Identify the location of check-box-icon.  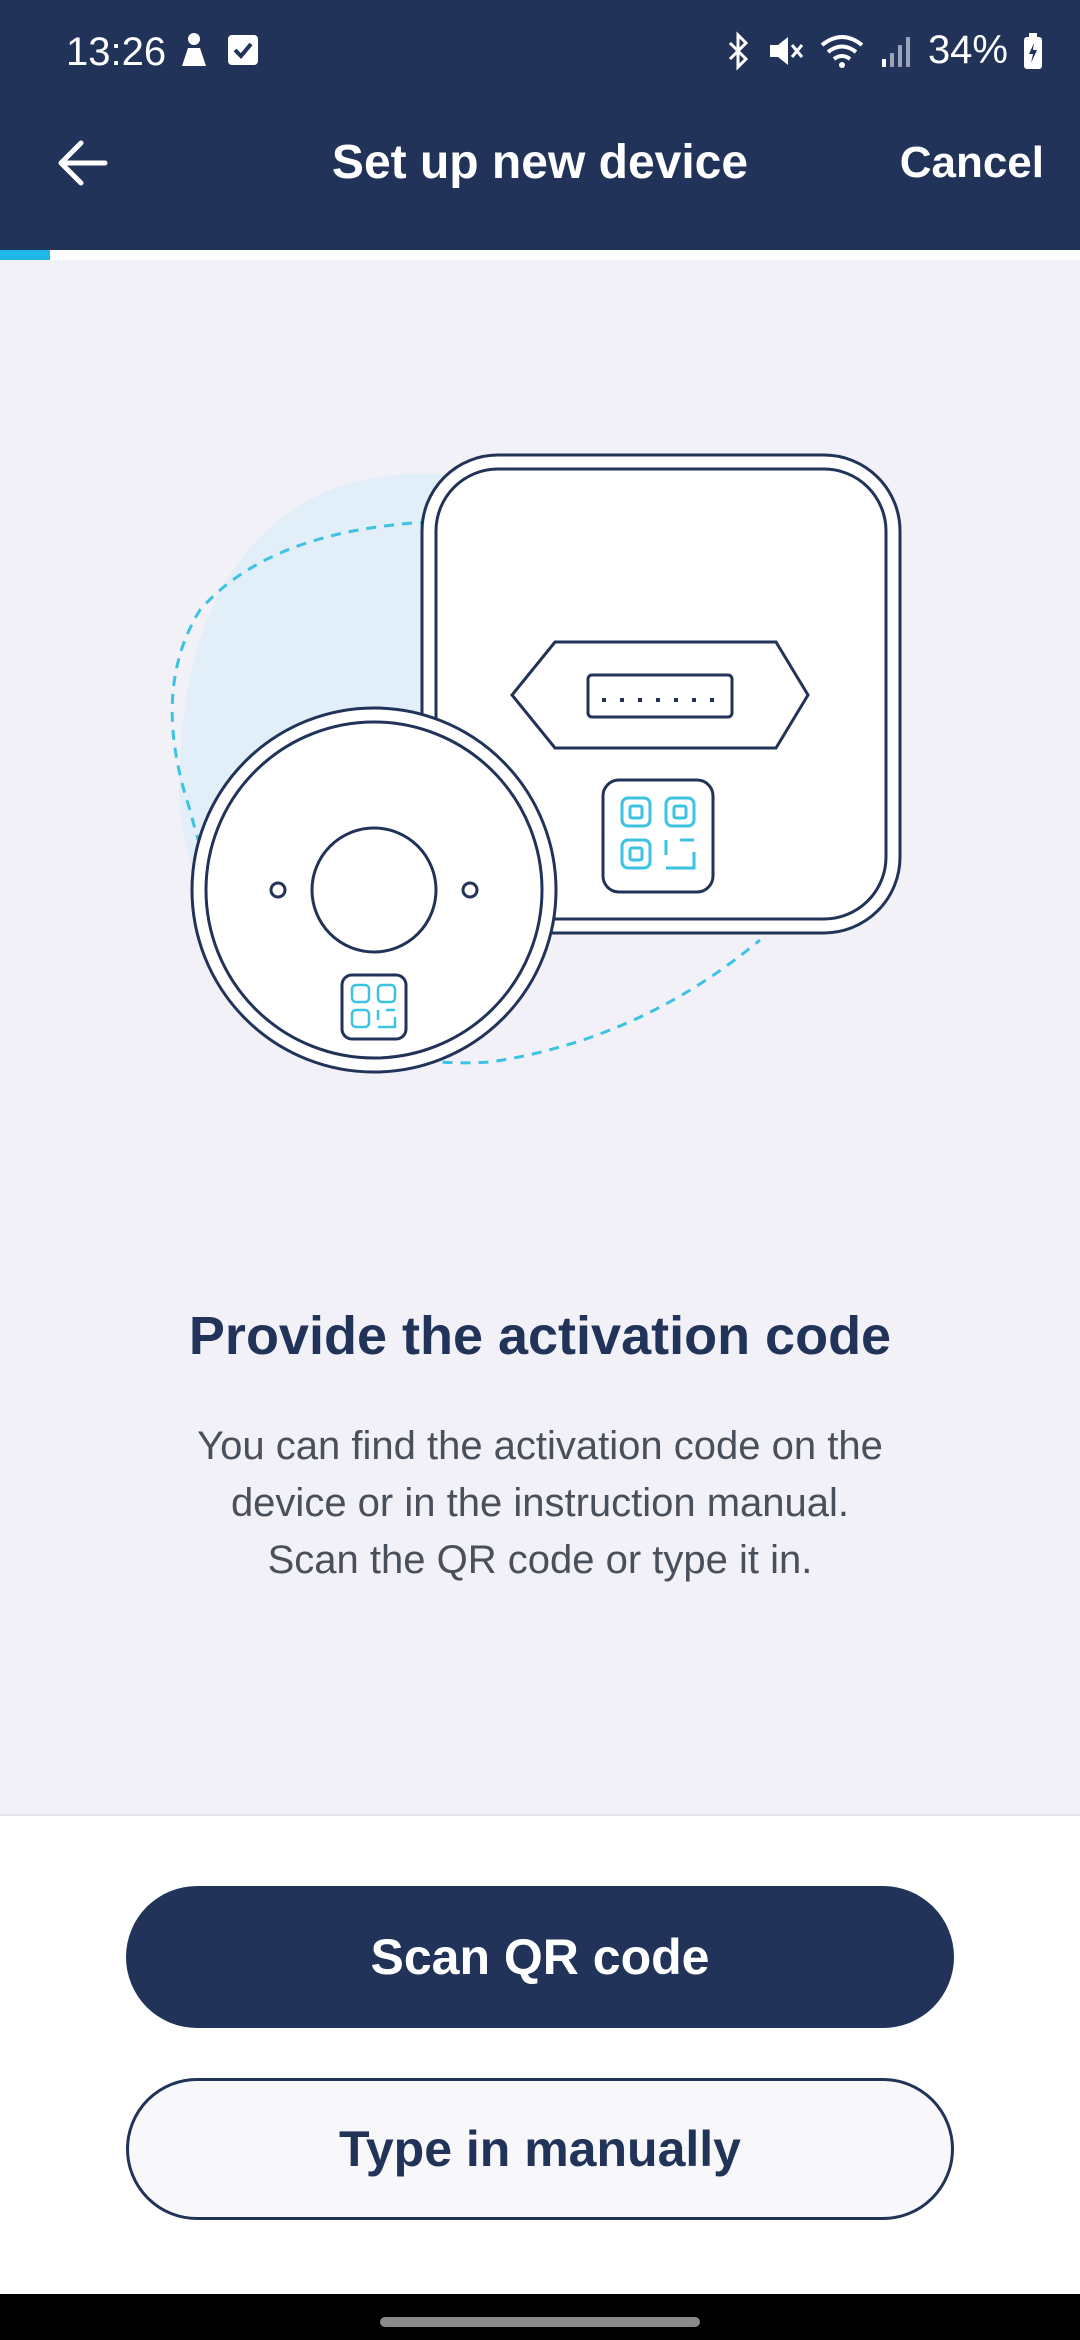
(243, 50).